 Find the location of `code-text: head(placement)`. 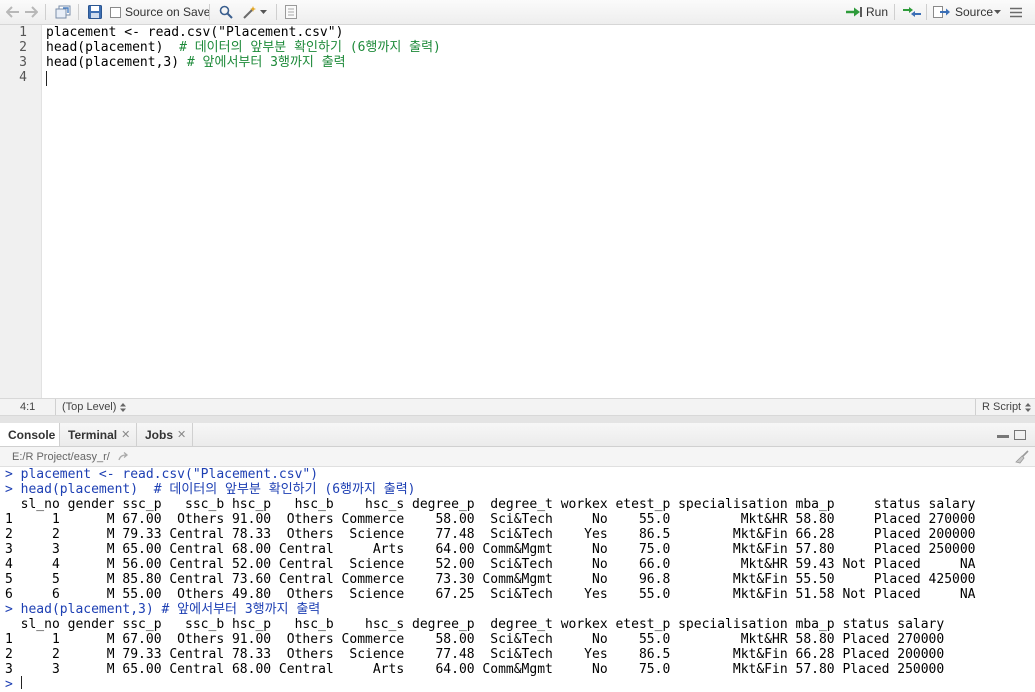

code-text: head(placement) is located at coordinates (113, 47).